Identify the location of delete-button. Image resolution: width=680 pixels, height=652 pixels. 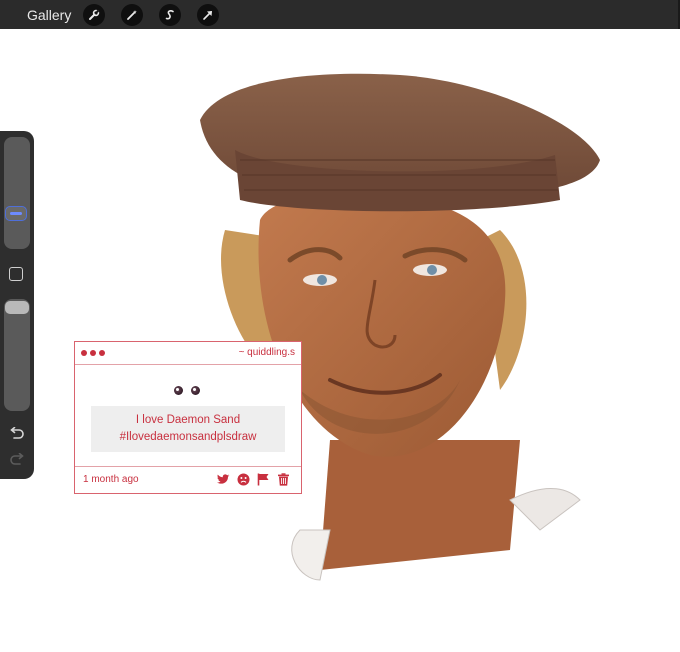
(283, 479).